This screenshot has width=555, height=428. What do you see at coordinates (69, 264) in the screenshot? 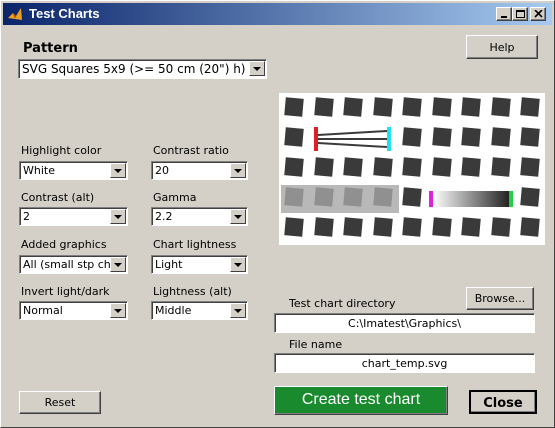
I see `added-graphics-value: All (small stp ch)` at bounding box center [69, 264].